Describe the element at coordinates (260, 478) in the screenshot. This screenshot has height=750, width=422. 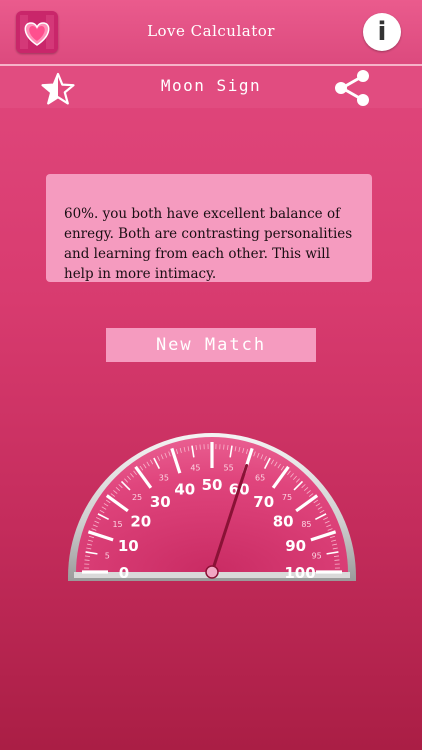
I see `minor-tick-label: 65` at that location.